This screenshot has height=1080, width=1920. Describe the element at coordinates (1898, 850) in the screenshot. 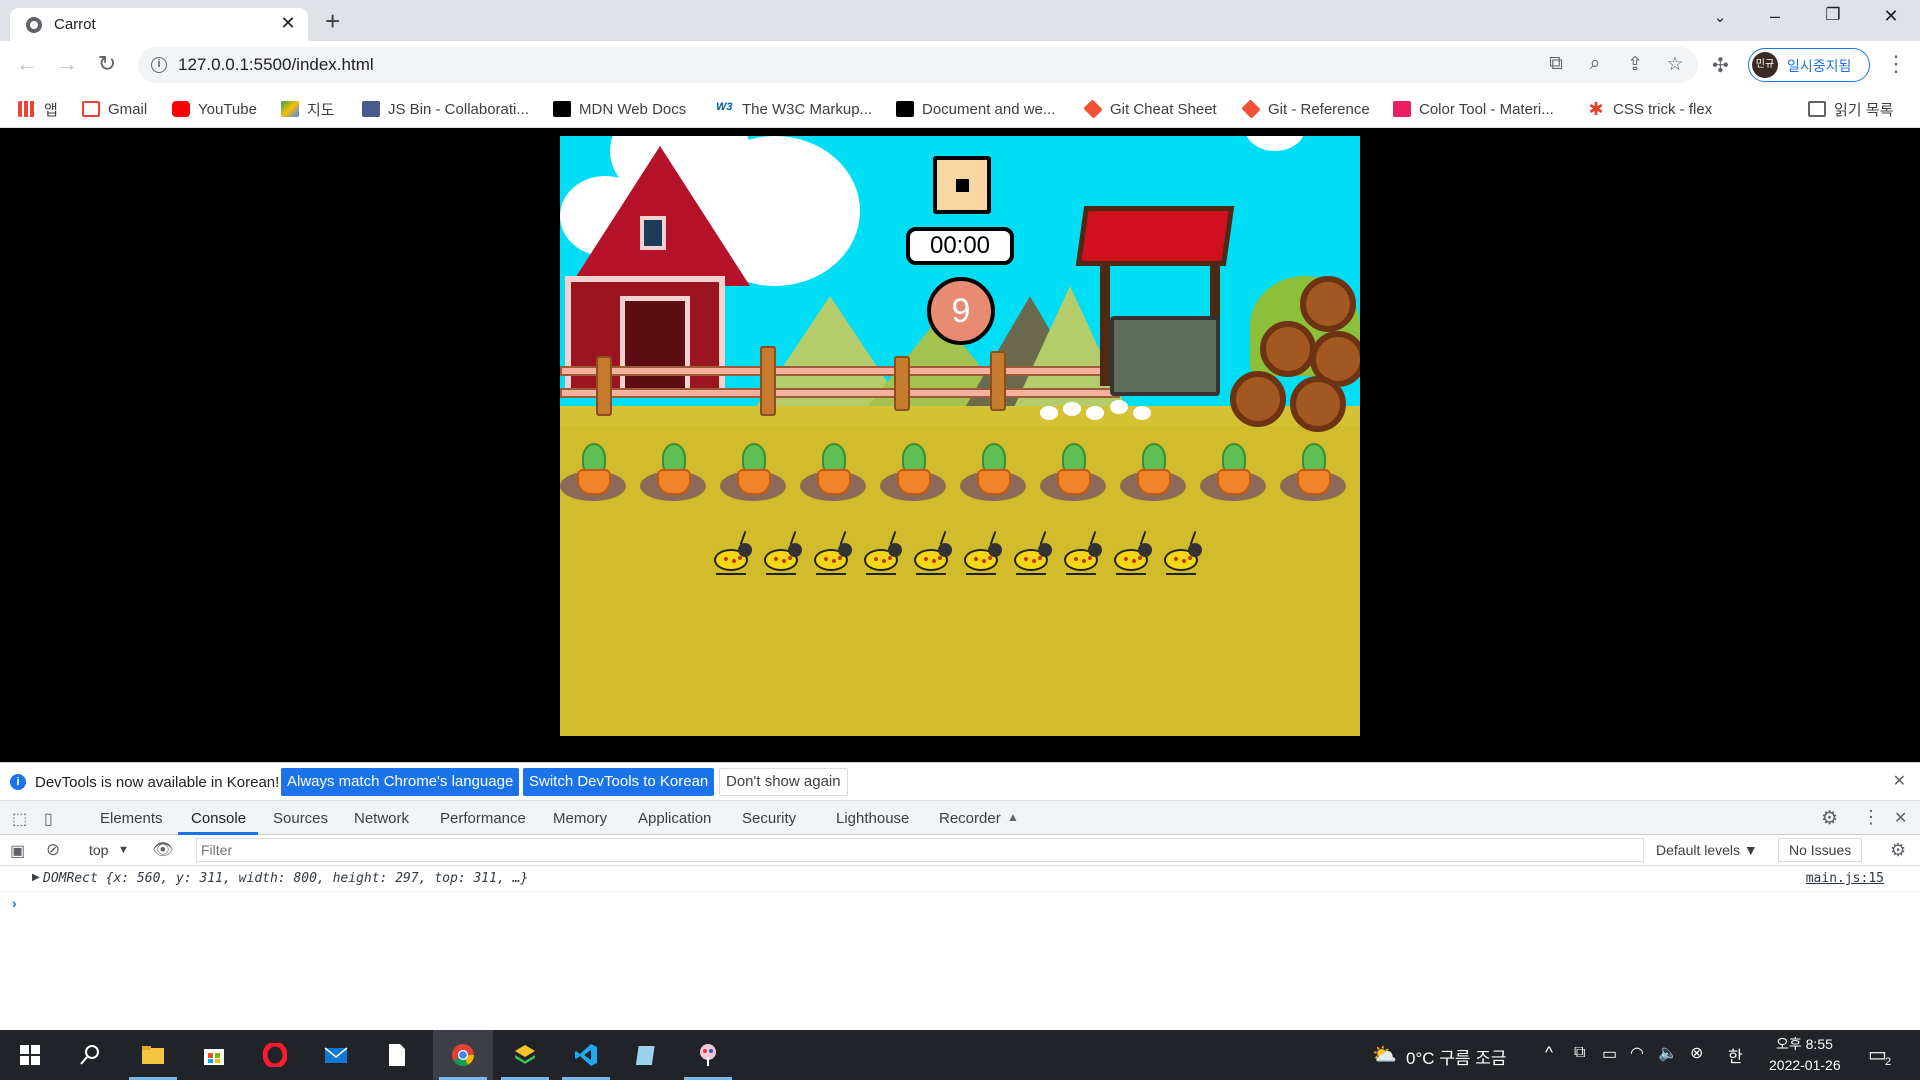

I see `console-settings-icon: ⚙` at that location.